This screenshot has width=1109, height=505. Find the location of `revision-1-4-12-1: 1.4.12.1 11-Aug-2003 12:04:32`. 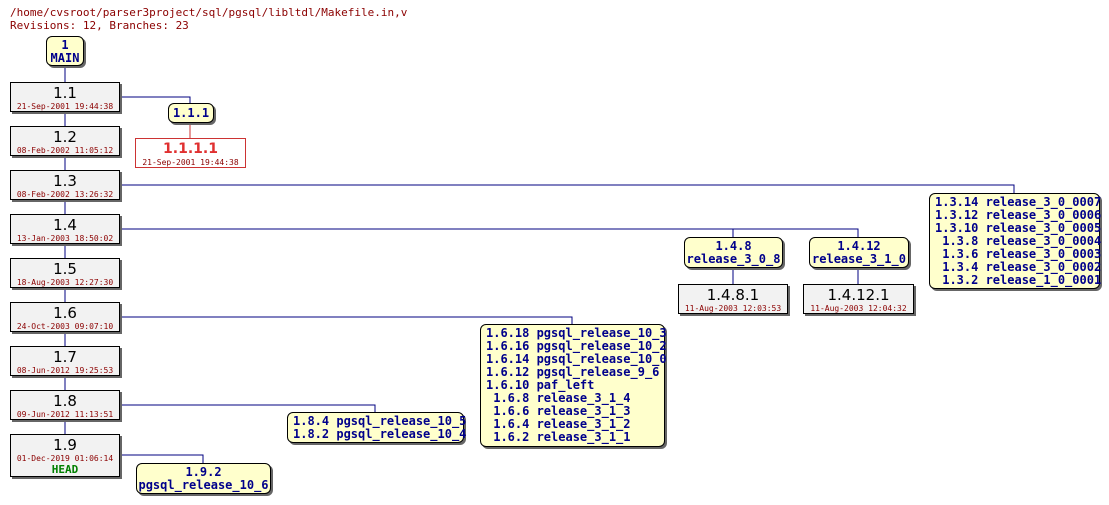

revision-1-4-12-1: 1.4.12.1 11-Aug-2003 12:04:32 is located at coordinates (858, 299).